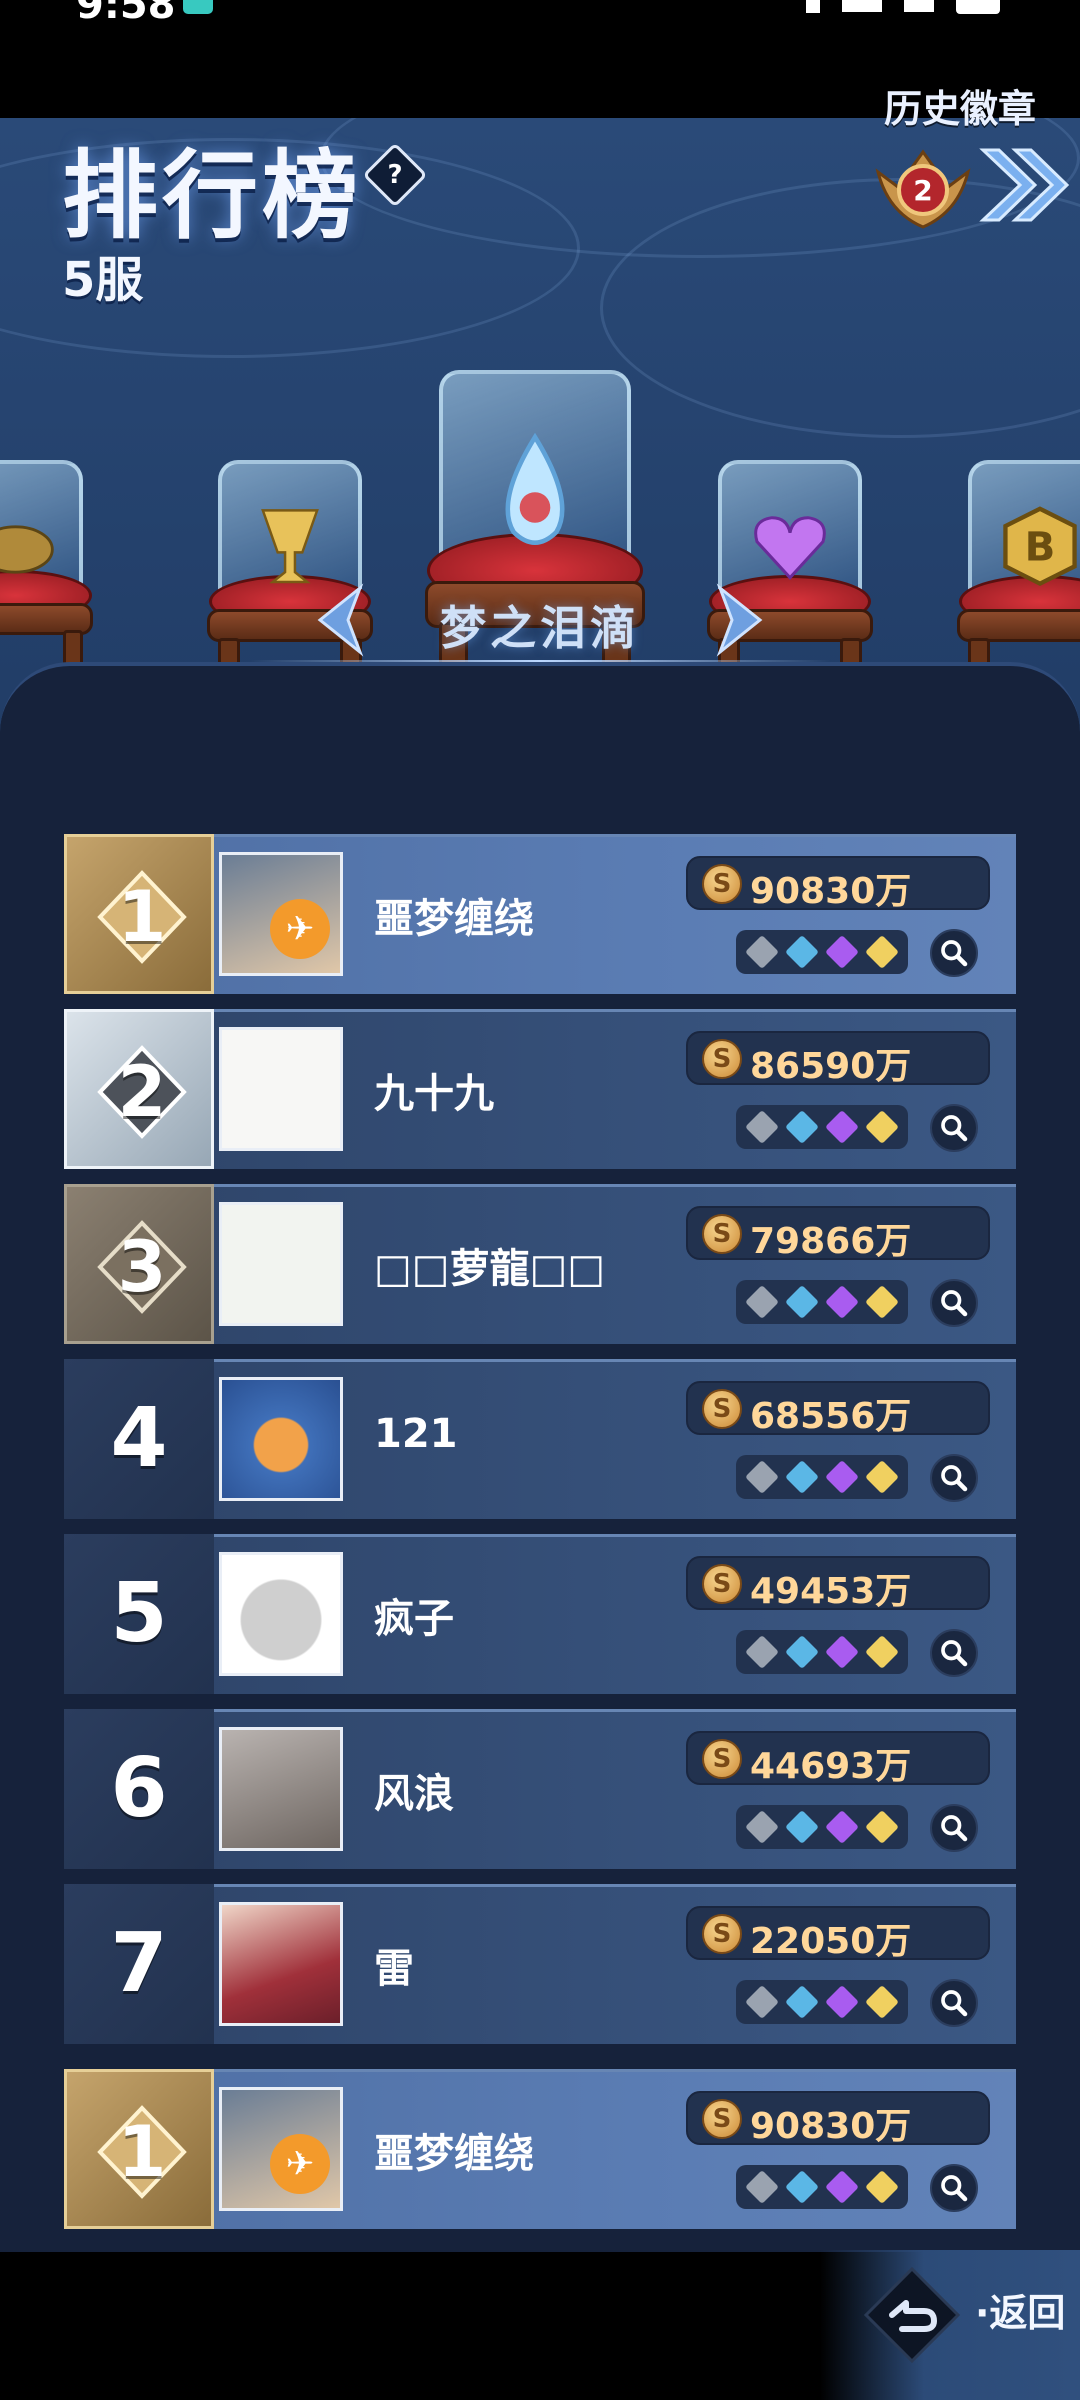 The image size is (1080, 2400). What do you see at coordinates (960, 105) in the screenshot?
I see `history-badges-label: 历史徽章` at bounding box center [960, 105].